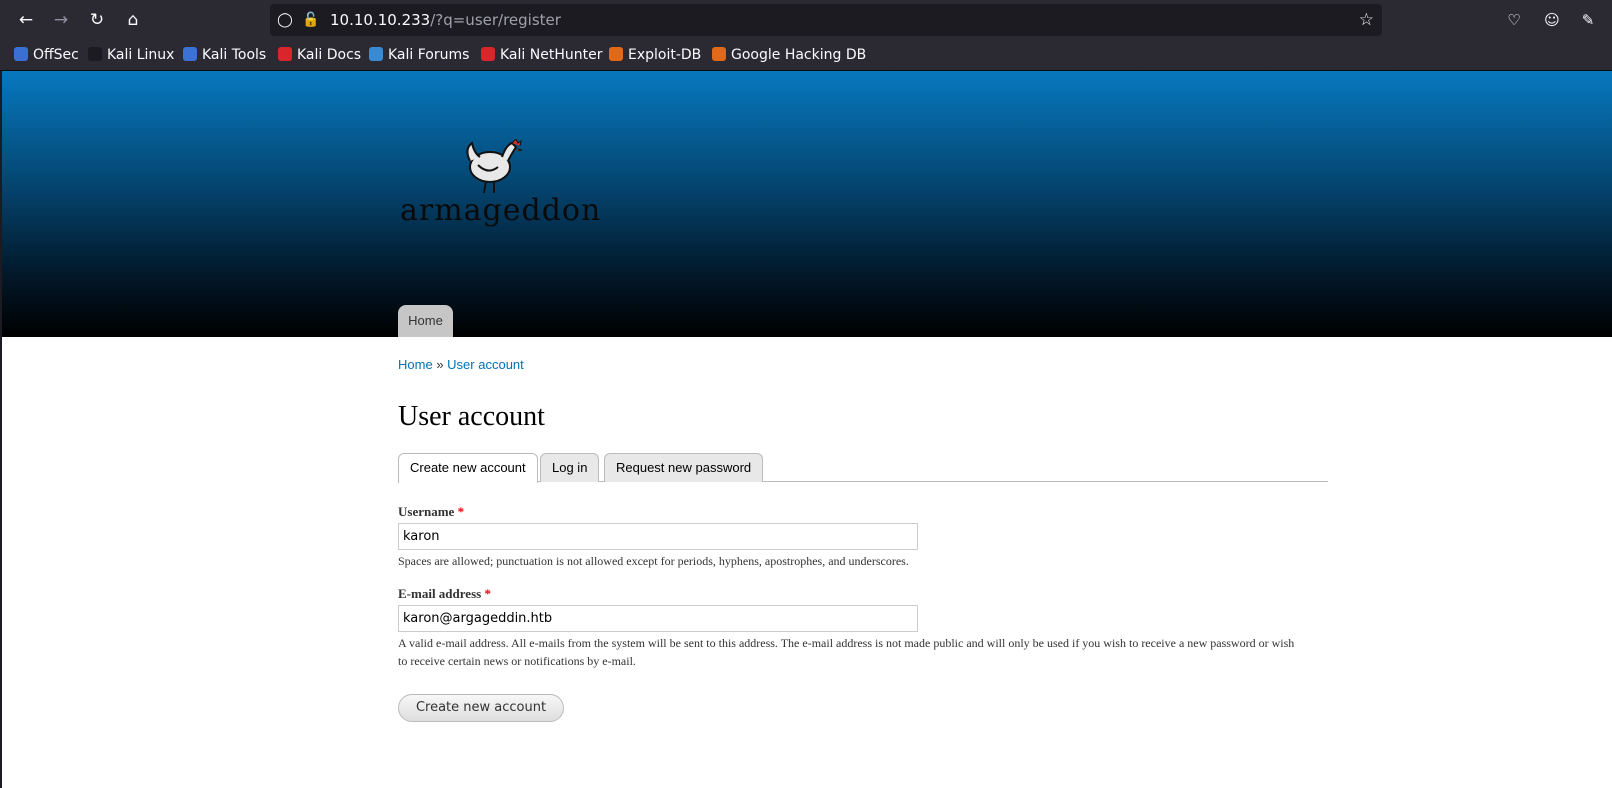 The width and height of the screenshot is (1612, 788). What do you see at coordinates (665, 55) in the screenshot?
I see `bookmark-label: Exploit-DB` at bounding box center [665, 55].